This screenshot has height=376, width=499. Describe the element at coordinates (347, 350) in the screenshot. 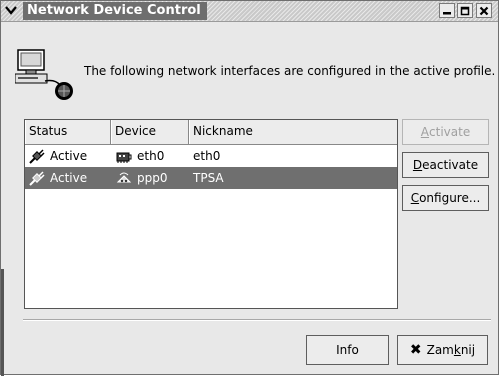

I see `info-button: Info` at that location.